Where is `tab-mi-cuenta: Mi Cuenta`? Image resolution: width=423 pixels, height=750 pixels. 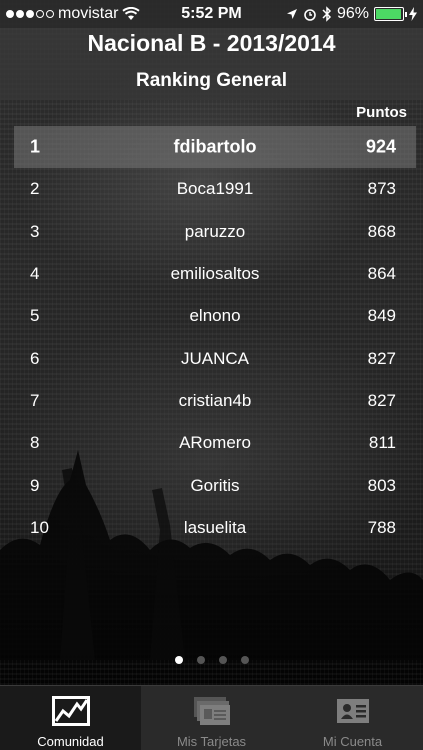
tab-mi-cuenta: Mi Cuenta is located at coordinates (352, 718).